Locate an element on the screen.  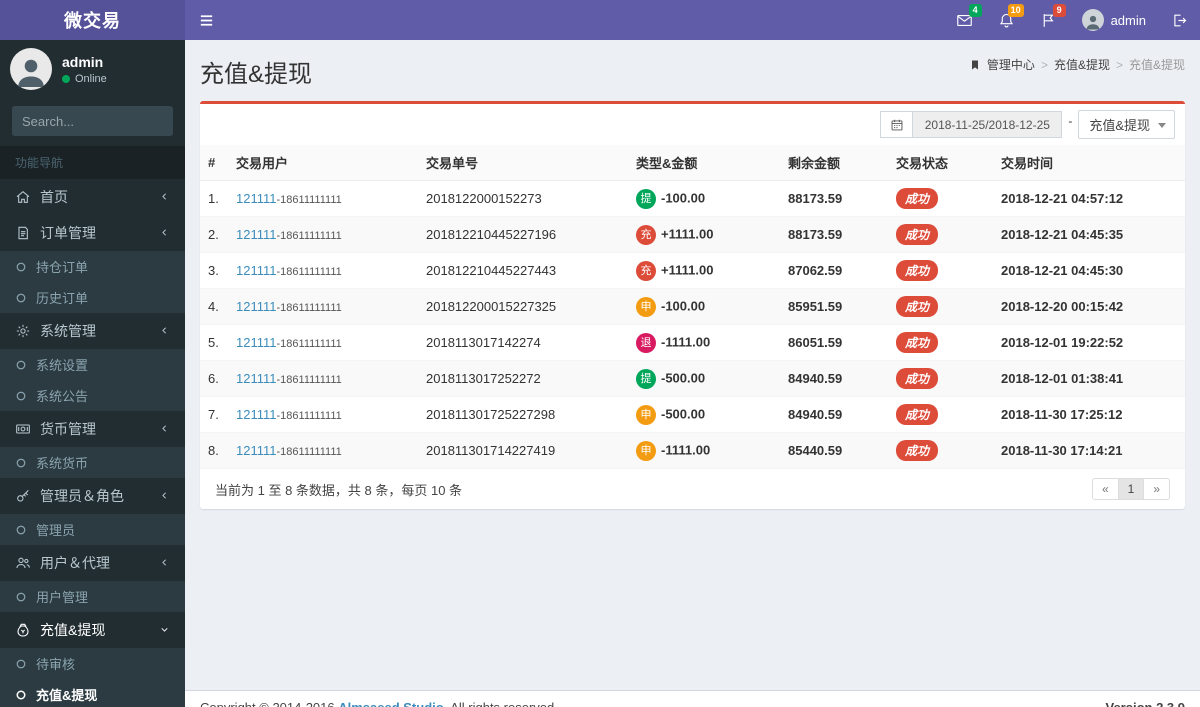
user-menu: admin is located at coordinates (1114, 20).